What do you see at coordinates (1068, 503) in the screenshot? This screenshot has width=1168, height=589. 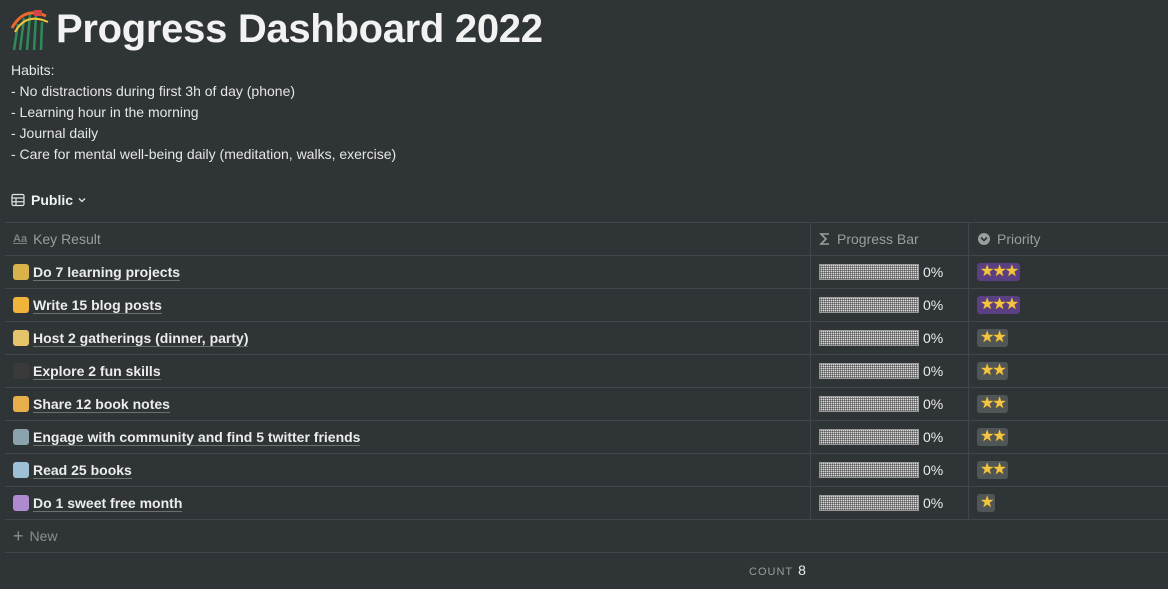 I see `priority-cell: ★` at bounding box center [1068, 503].